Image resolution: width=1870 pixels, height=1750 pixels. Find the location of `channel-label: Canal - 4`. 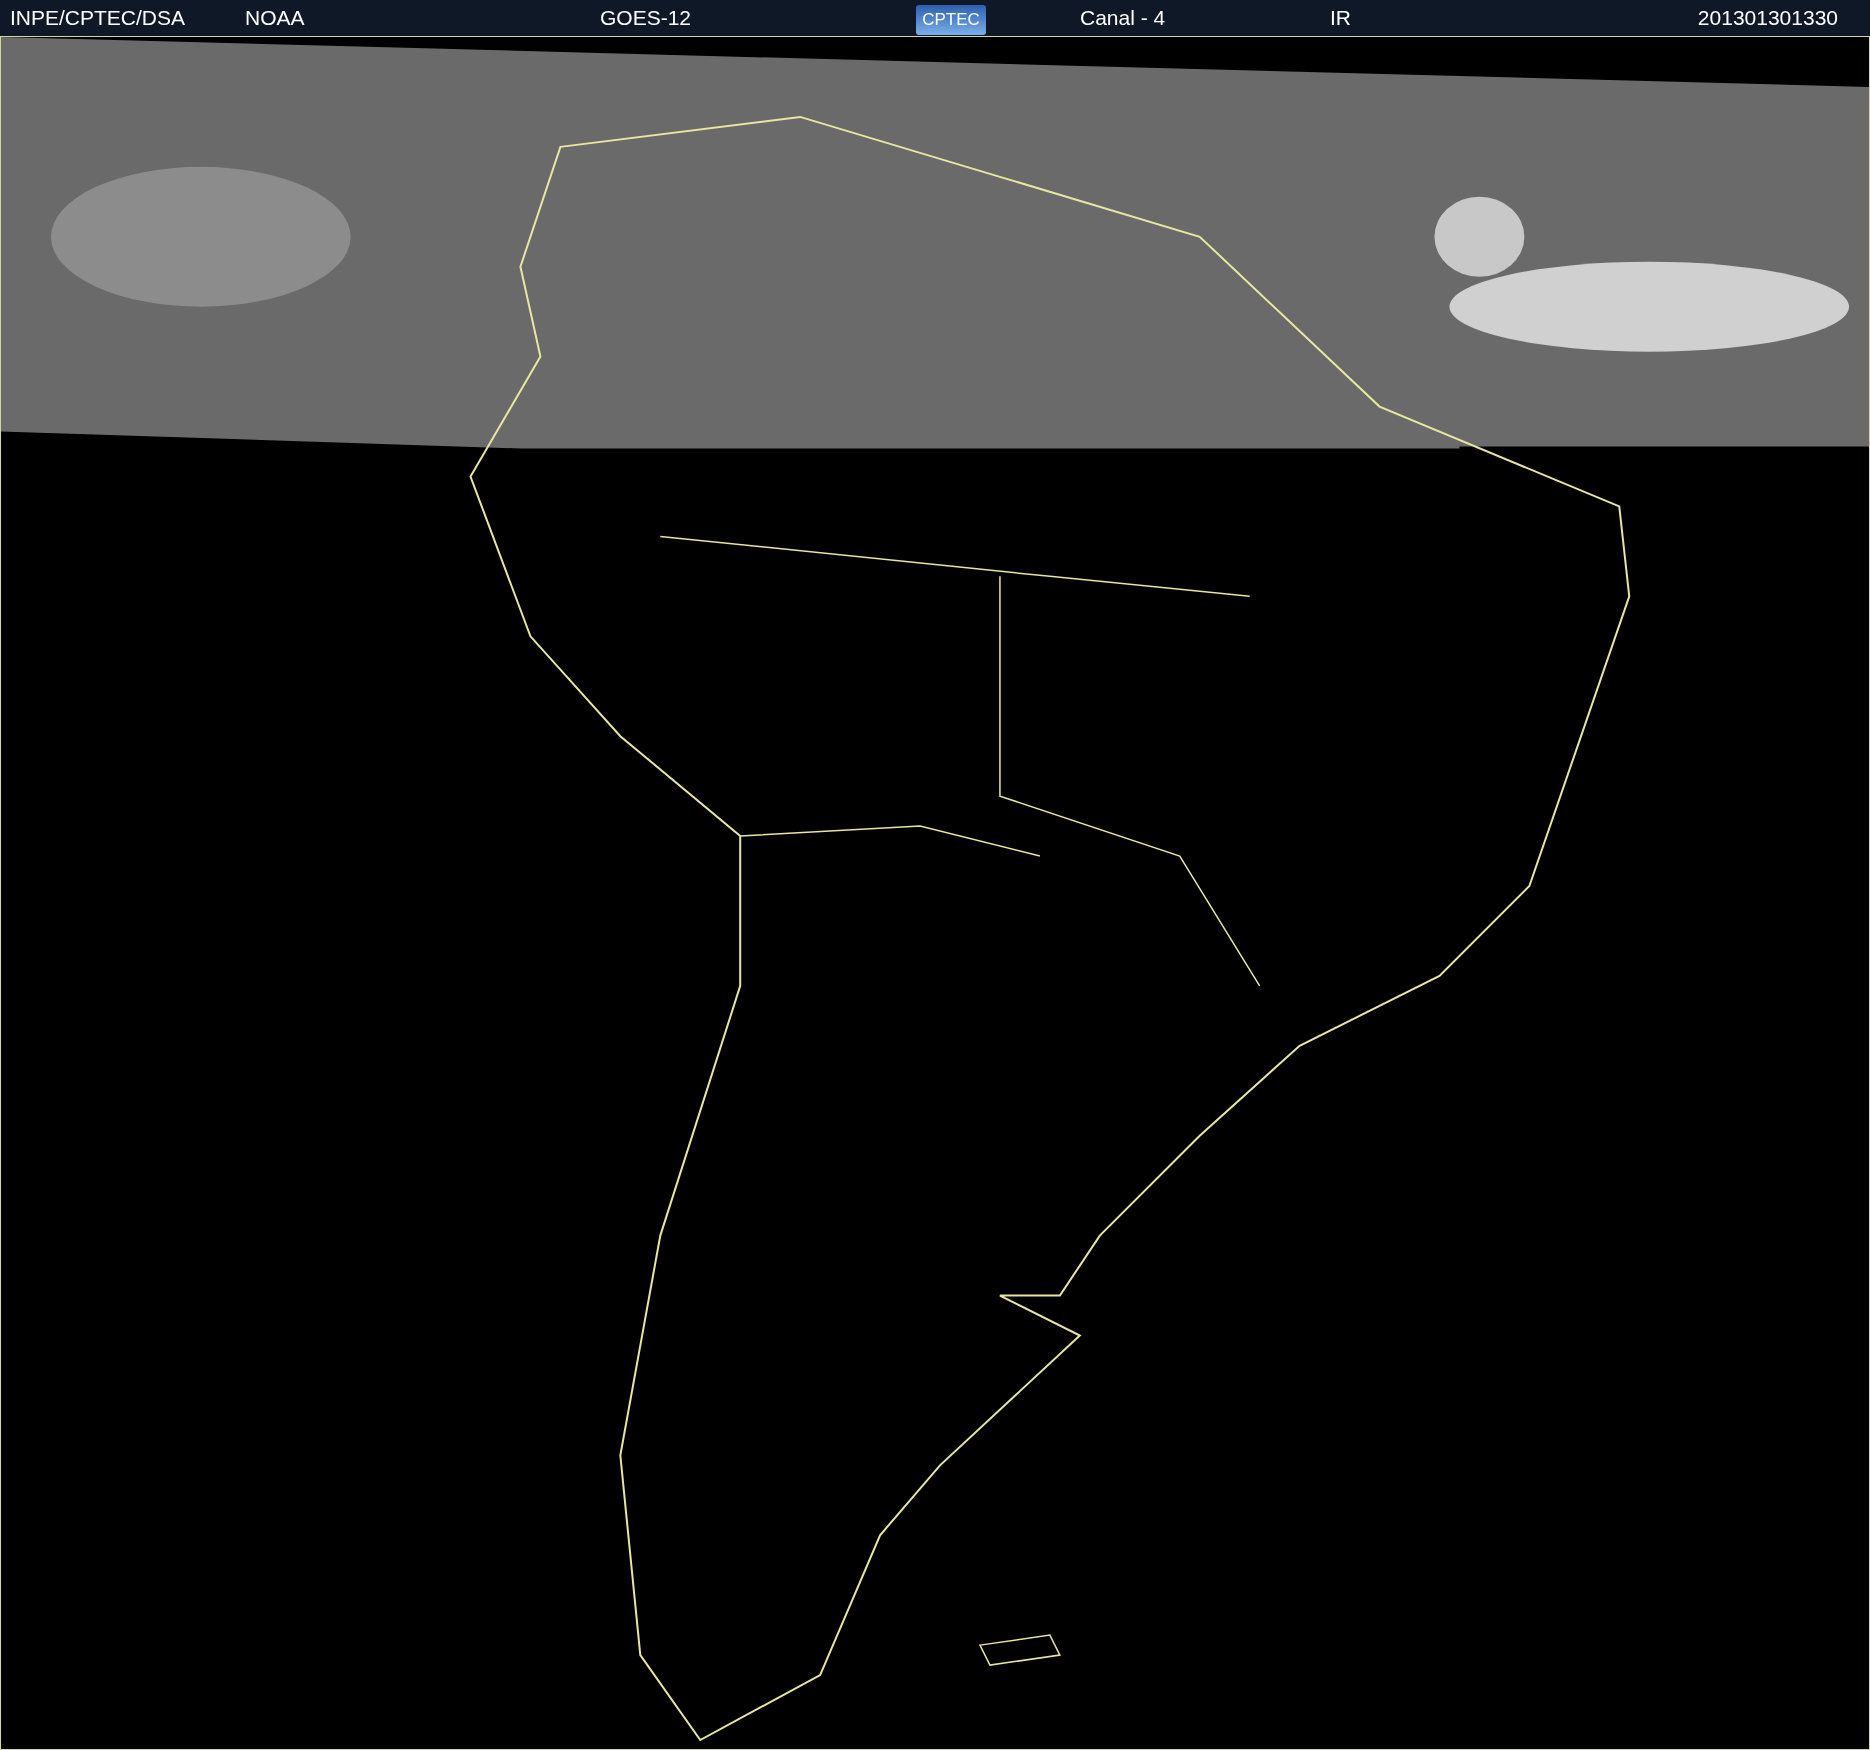

channel-label: Canal - 4 is located at coordinates (1123, 18).